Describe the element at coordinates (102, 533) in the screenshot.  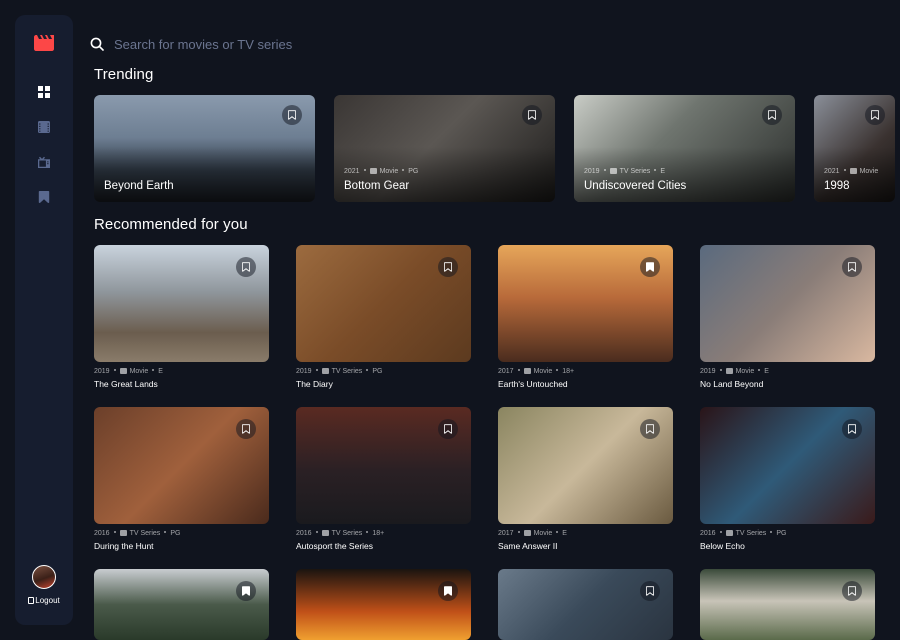
I see `media-year: 2016` at that location.